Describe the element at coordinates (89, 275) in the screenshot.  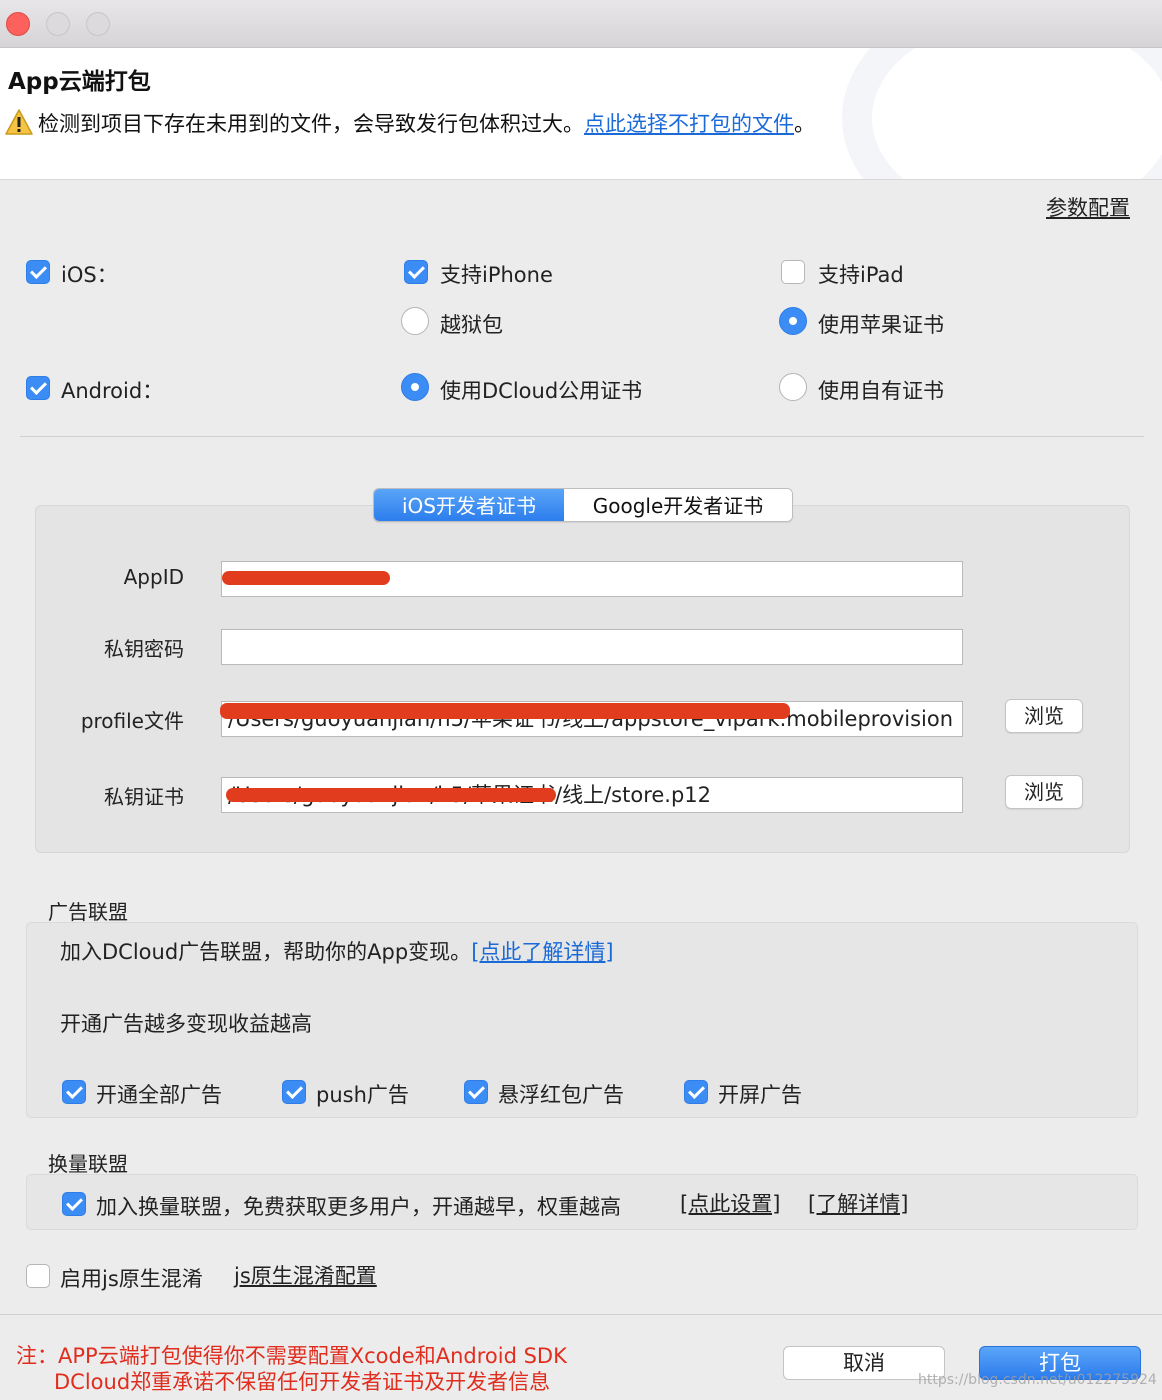
I see `ios-label: iOS：` at that location.